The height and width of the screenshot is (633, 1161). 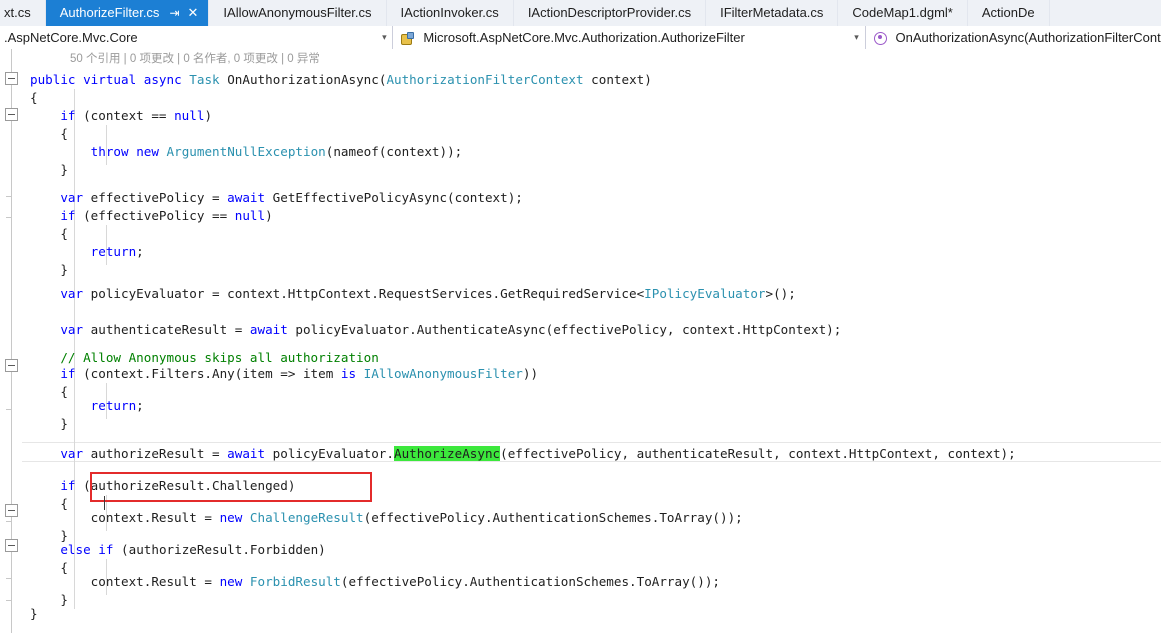 What do you see at coordinates (880, 38) in the screenshot?
I see `method-icon` at bounding box center [880, 38].